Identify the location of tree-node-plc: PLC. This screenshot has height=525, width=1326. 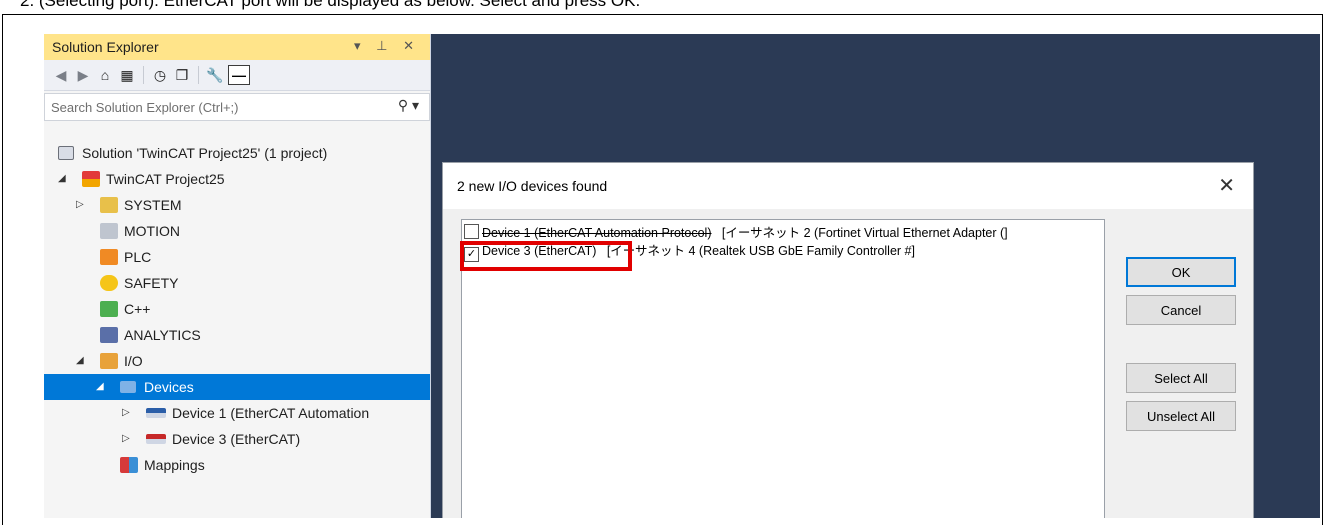
(237, 257).